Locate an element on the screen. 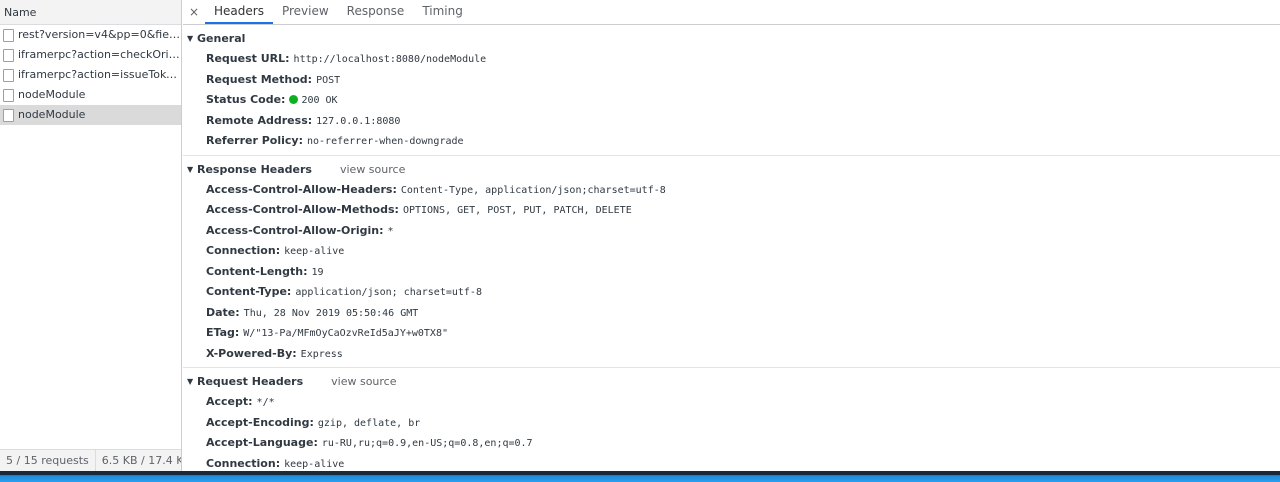 The height and width of the screenshot is (482, 1280). details-tab-bar: × Headers Preview Response Timing is located at coordinates (731, 12).